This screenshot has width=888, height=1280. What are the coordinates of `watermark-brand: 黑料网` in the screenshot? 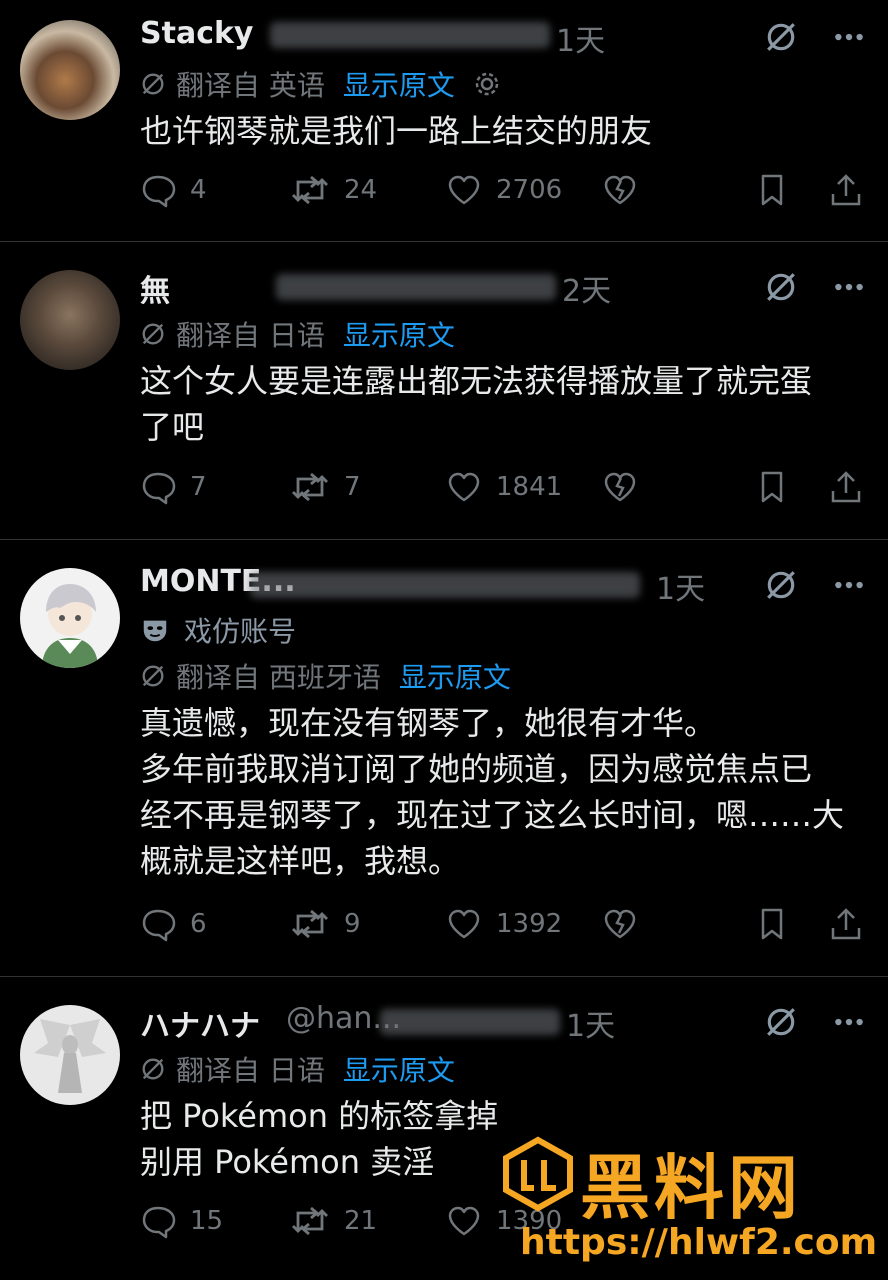 It's located at (691, 1188).